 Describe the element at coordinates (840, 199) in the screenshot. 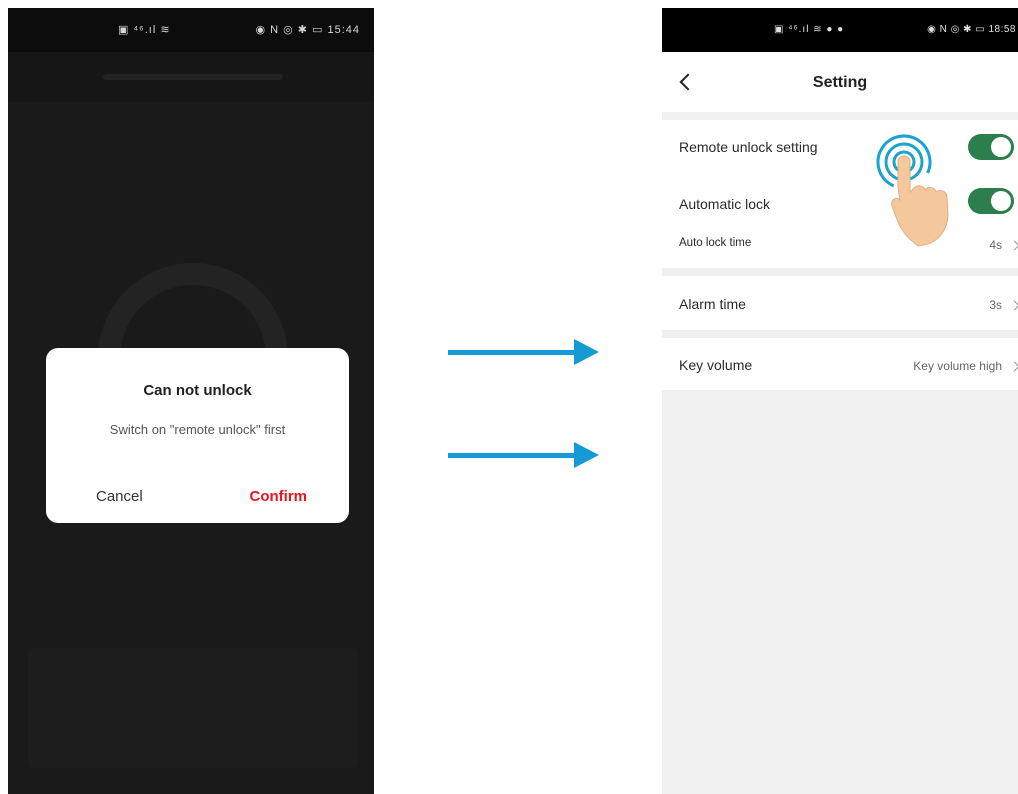

I see `automatic-lock-row: Automatic lock` at that location.